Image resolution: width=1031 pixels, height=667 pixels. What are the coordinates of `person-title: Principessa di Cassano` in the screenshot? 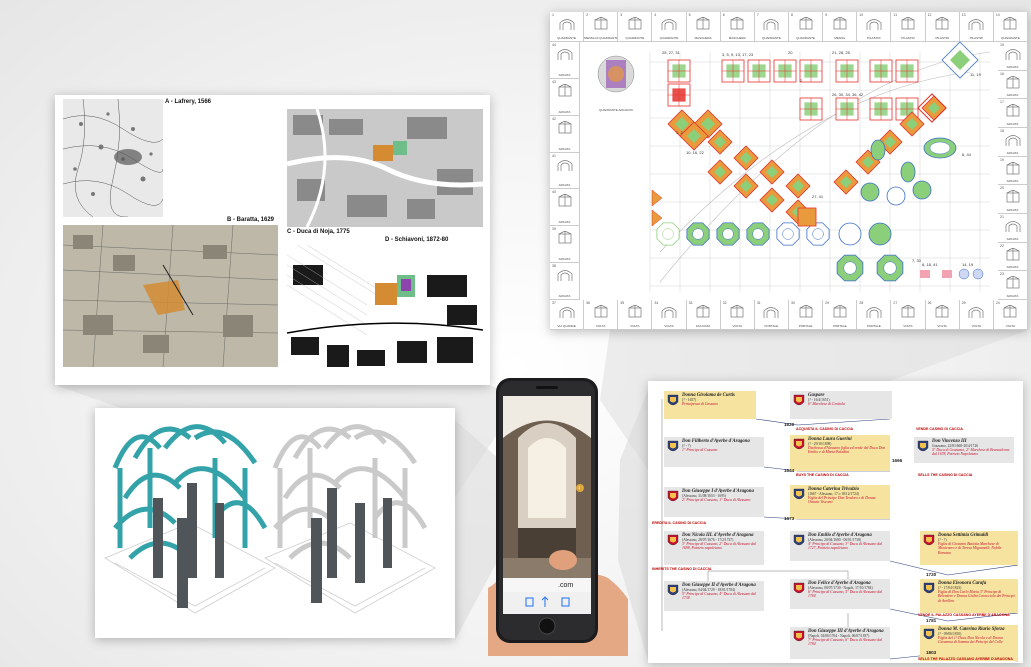 It's located at (700, 404).